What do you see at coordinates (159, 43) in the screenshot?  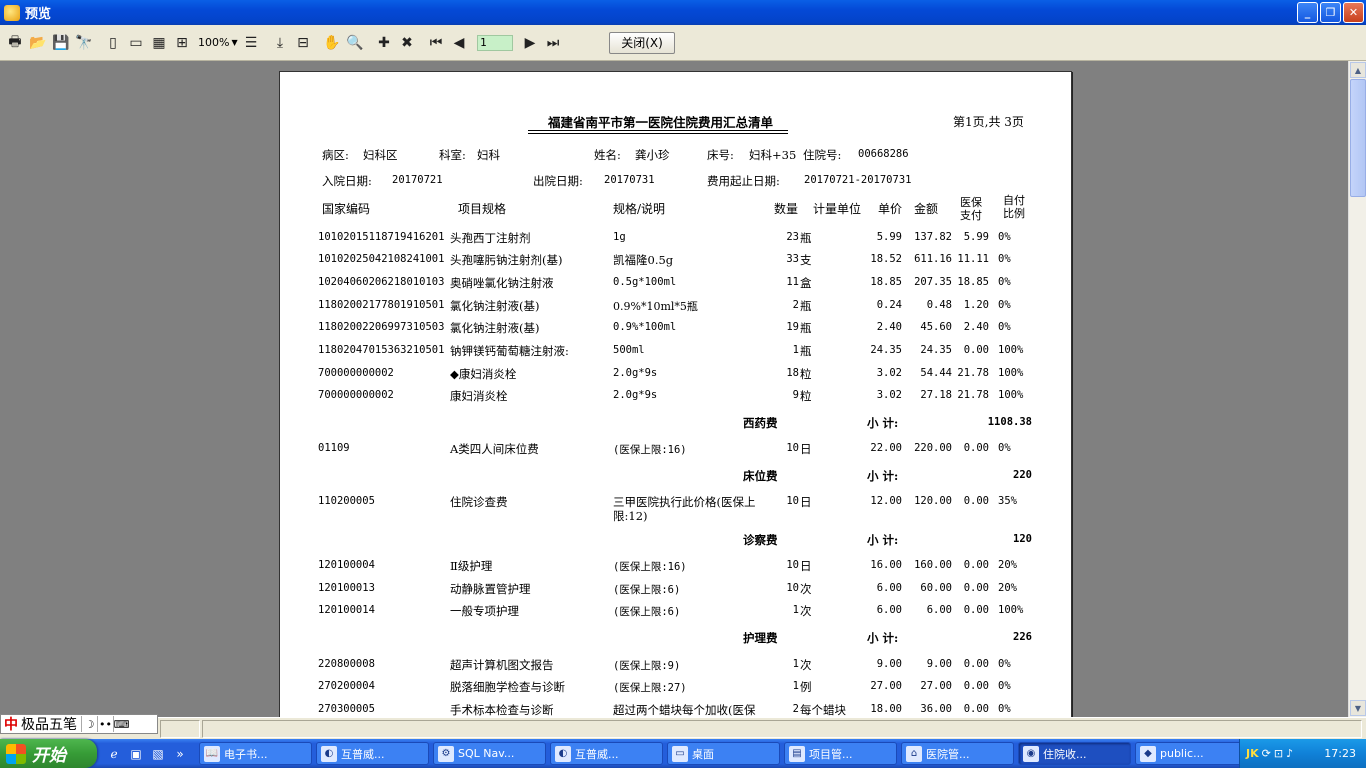 I see `four-page-icon: ▦` at bounding box center [159, 43].